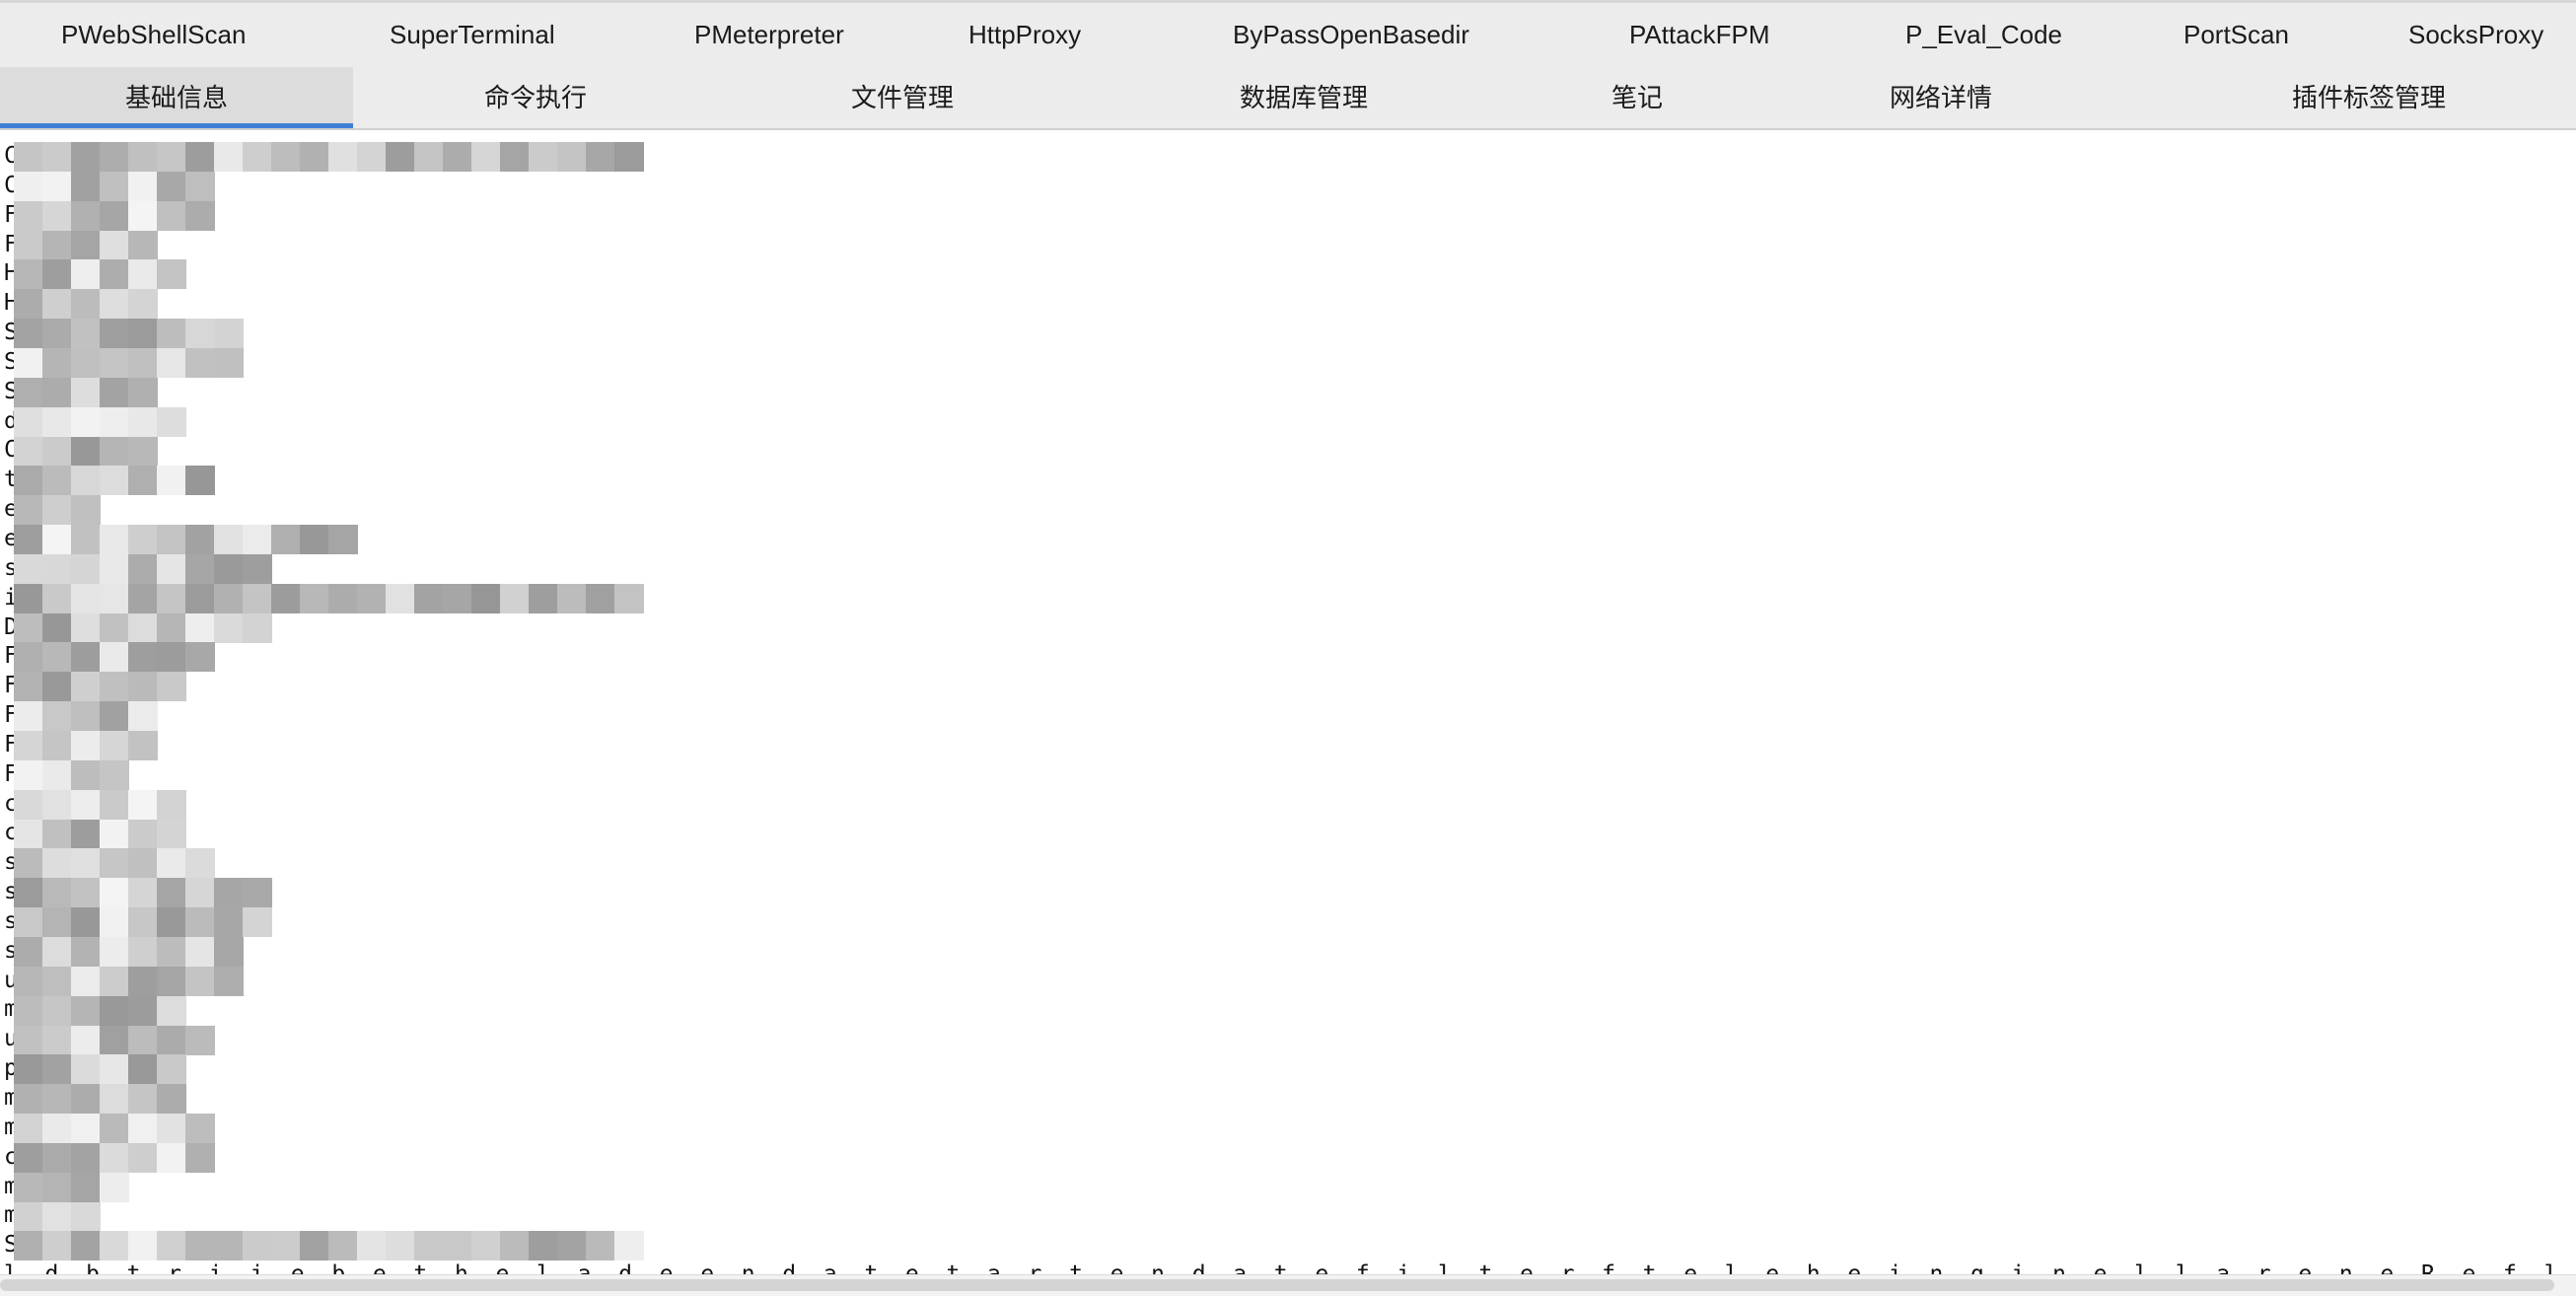 The image size is (2576, 1296). Describe the element at coordinates (1351, 35) in the screenshot. I see `plugin-tab-bypassopenbasedir: ByPassOpenBasedir` at that location.